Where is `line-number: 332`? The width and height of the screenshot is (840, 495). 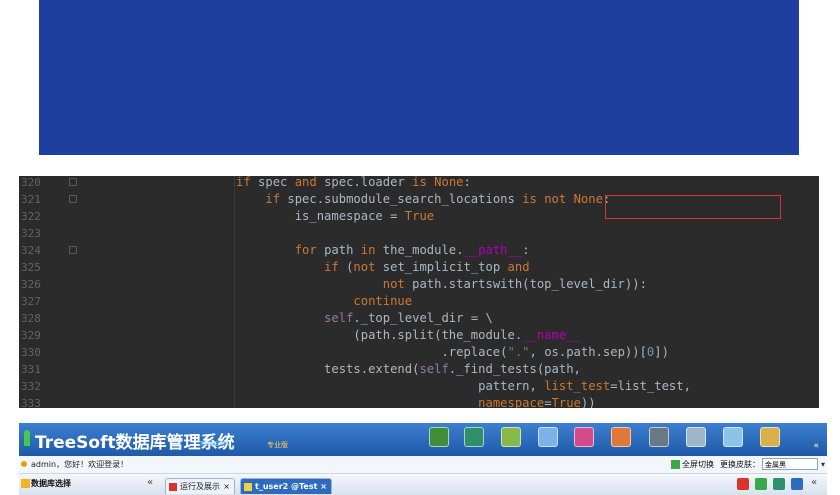
line-number: 332 is located at coordinates (31, 386).